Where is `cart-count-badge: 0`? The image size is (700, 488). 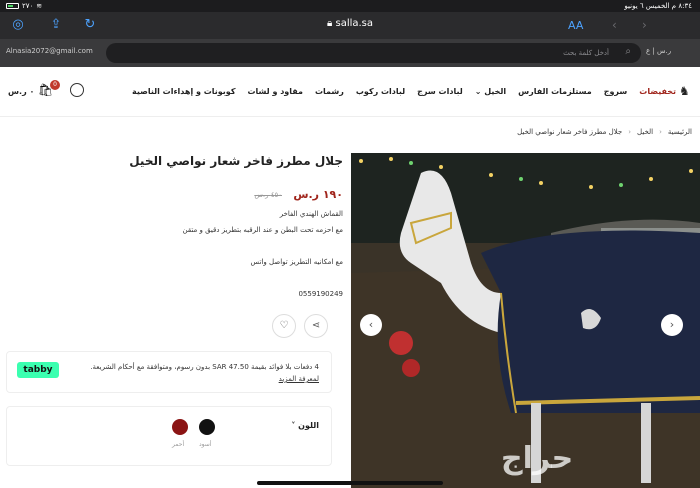 cart-count-badge: 0 is located at coordinates (55, 85).